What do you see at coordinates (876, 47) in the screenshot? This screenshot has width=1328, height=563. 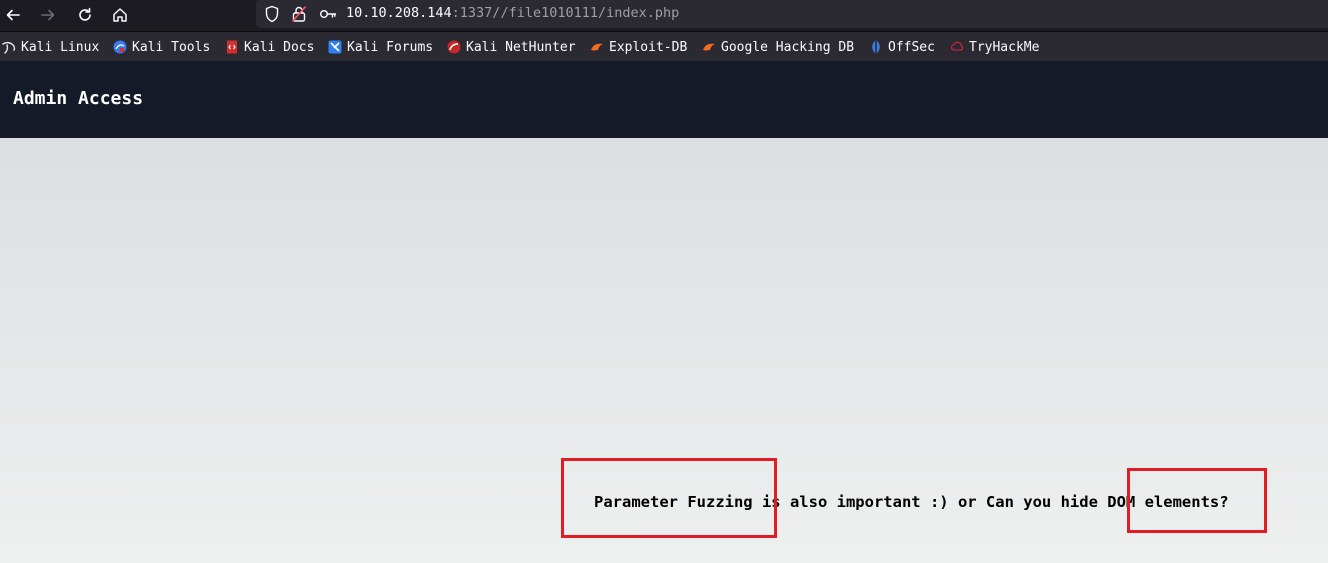 I see `offsec-icon` at bounding box center [876, 47].